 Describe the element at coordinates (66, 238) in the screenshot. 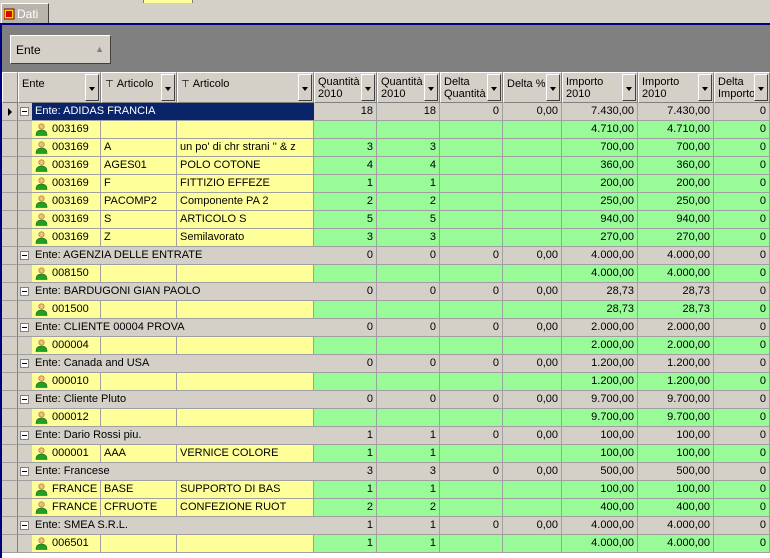

I see `ente-cell: 003169` at that location.